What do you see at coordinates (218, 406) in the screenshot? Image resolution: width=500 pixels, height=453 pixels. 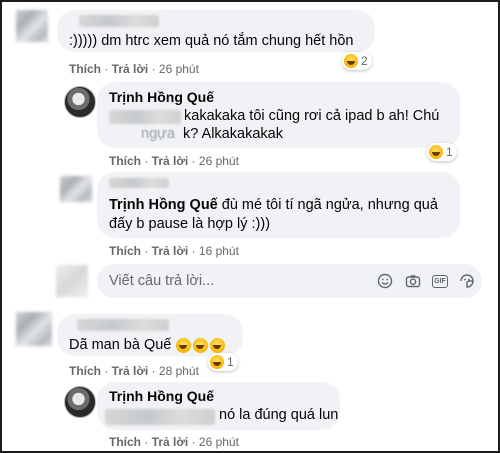 I see `comment-bubble: Trịnh Hồng Quế nó la đúng quá lun` at bounding box center [218, 406].